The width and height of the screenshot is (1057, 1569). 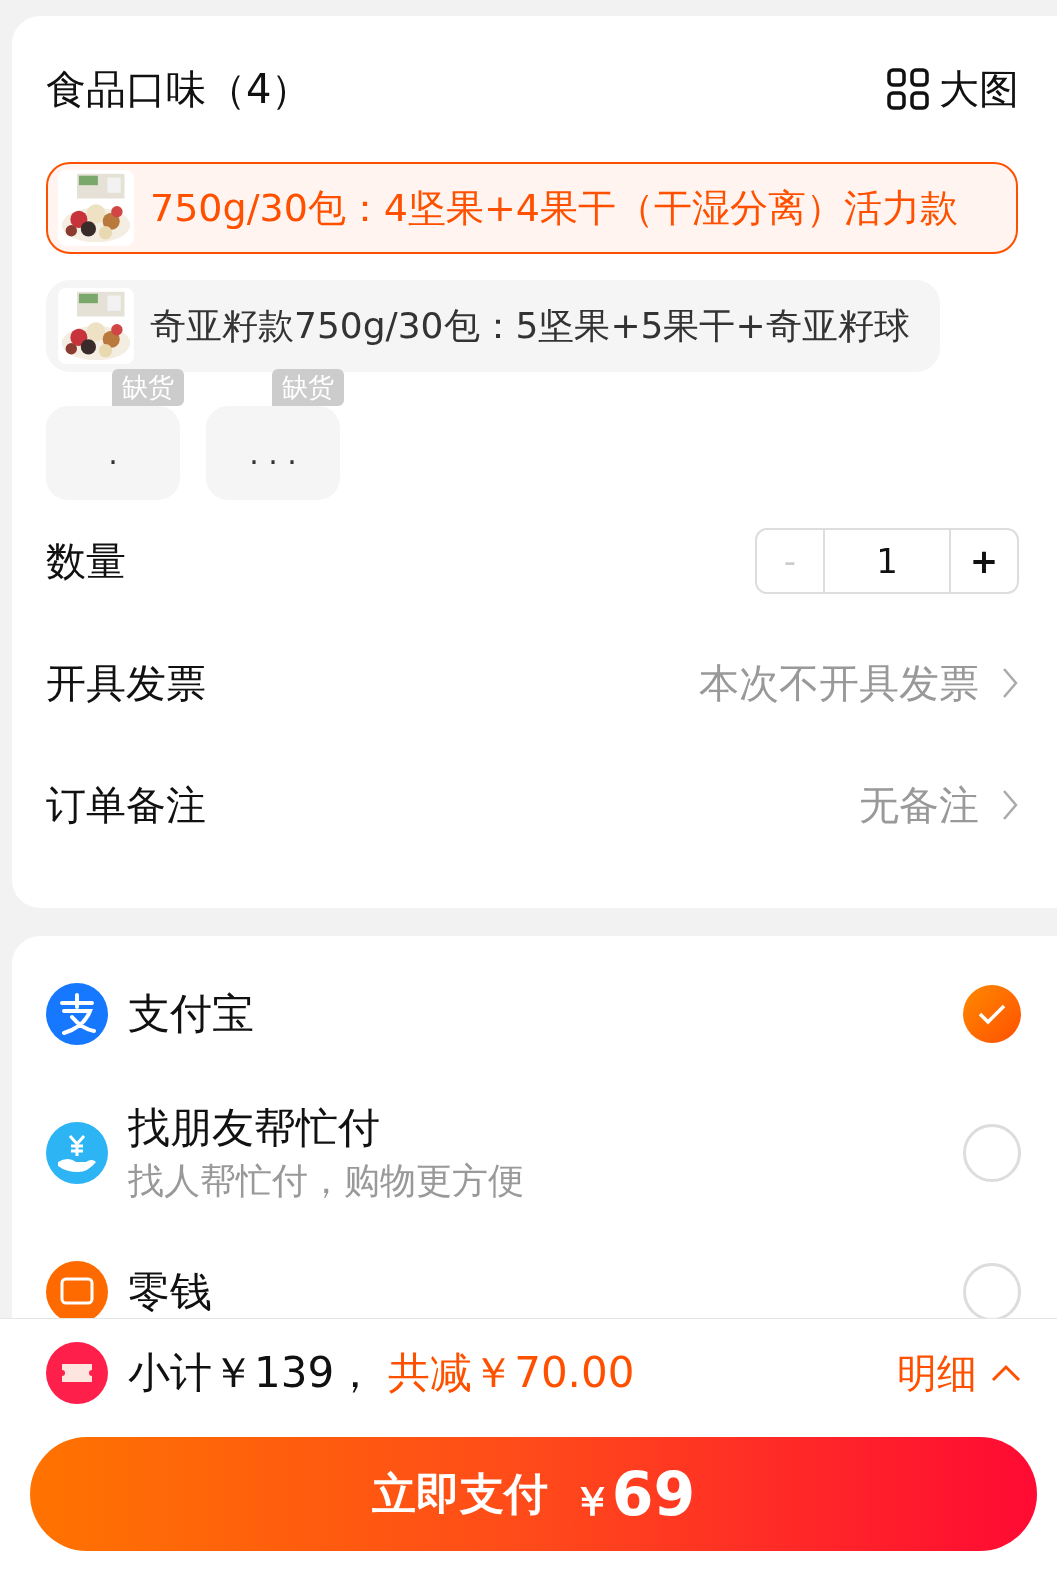 What do you see at coordinates (953, 89) in the screenshot?
I see `large-view-toggle: 大图` at bounding box center [953, 89].